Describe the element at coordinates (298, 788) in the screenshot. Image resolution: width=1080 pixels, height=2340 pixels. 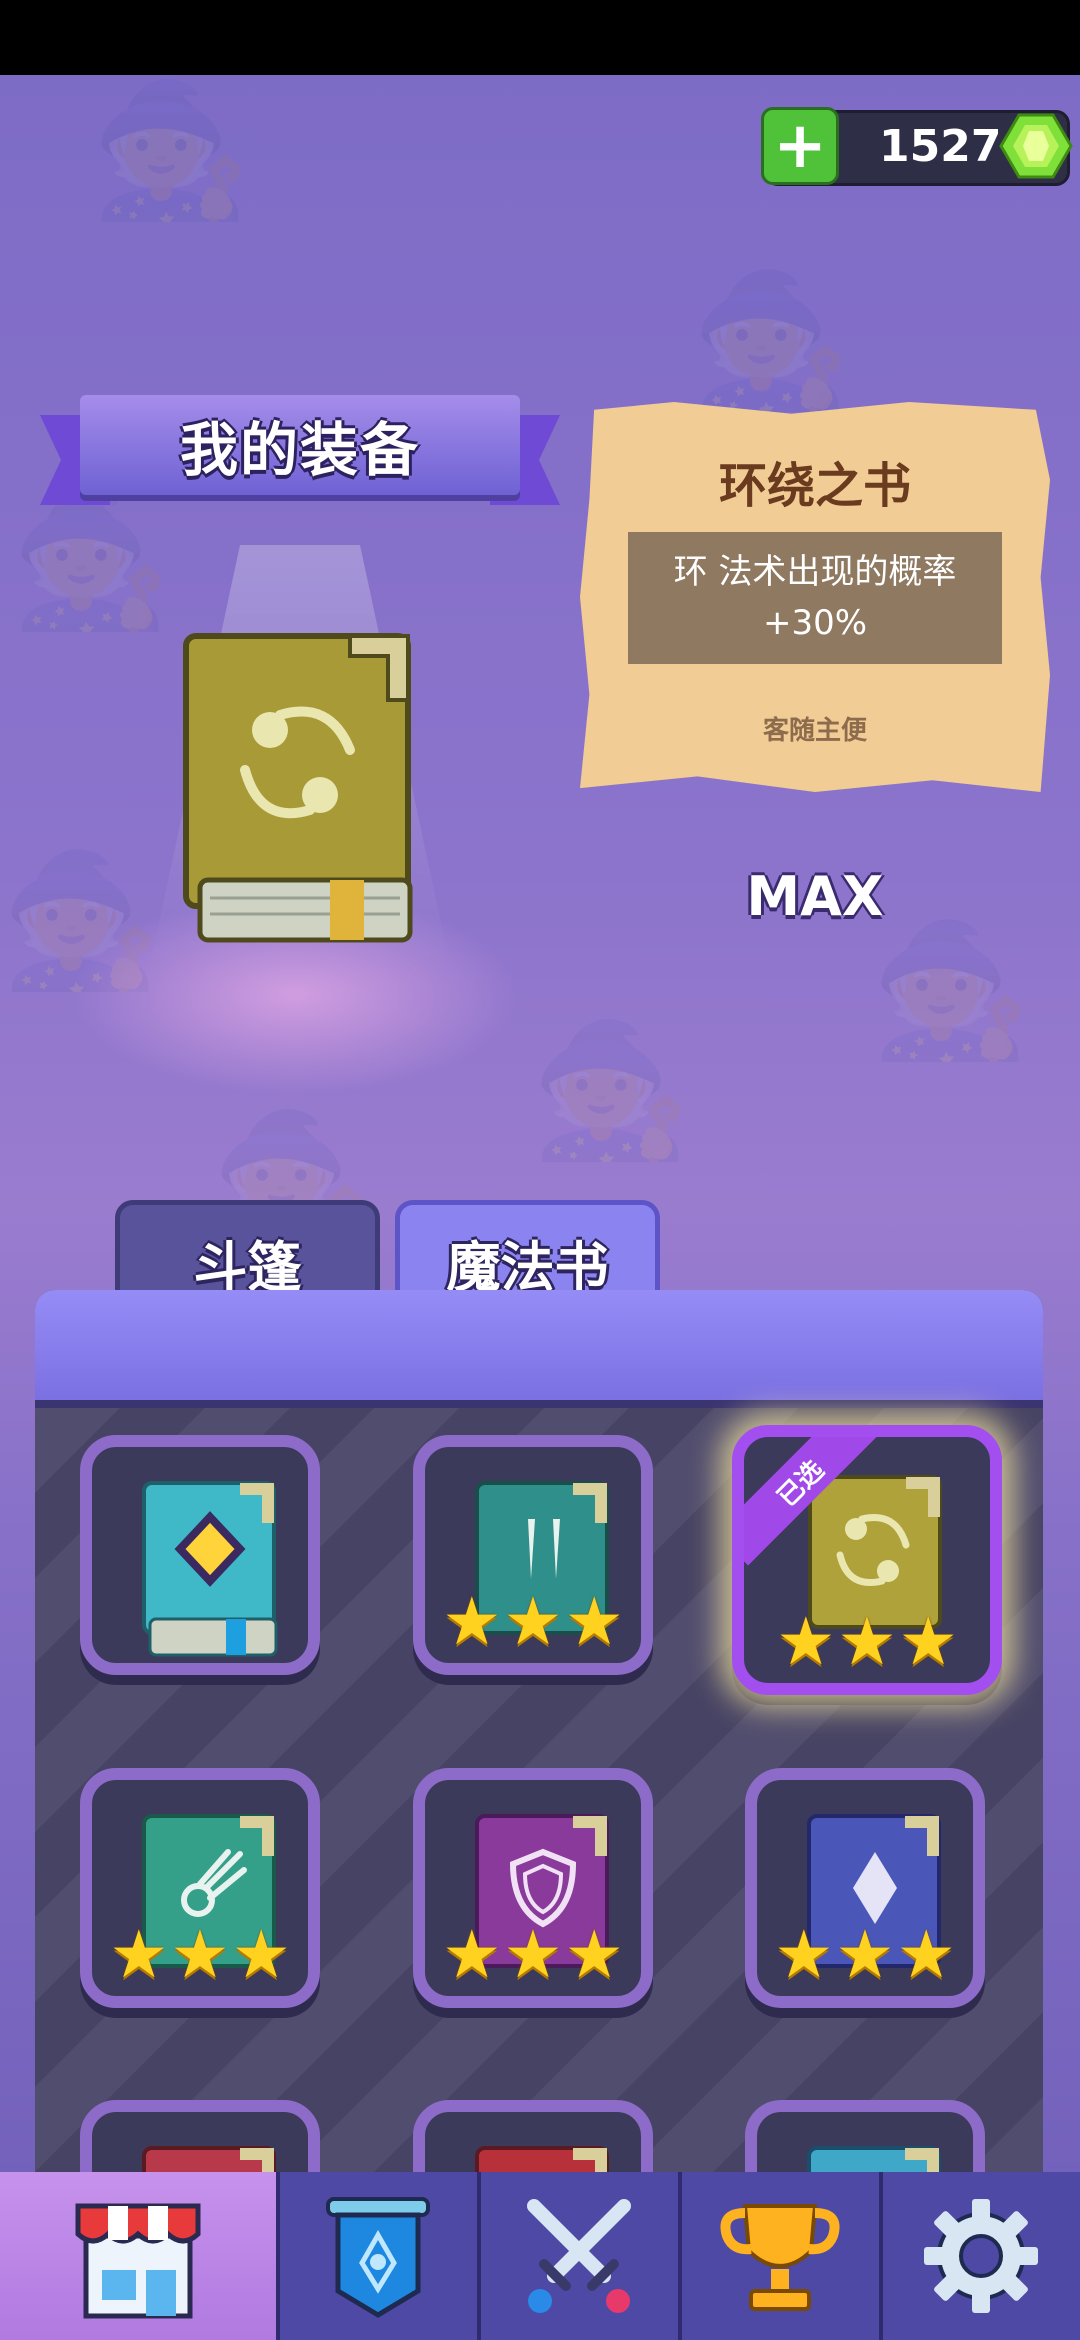
I see `equipped-book-image` at that location.